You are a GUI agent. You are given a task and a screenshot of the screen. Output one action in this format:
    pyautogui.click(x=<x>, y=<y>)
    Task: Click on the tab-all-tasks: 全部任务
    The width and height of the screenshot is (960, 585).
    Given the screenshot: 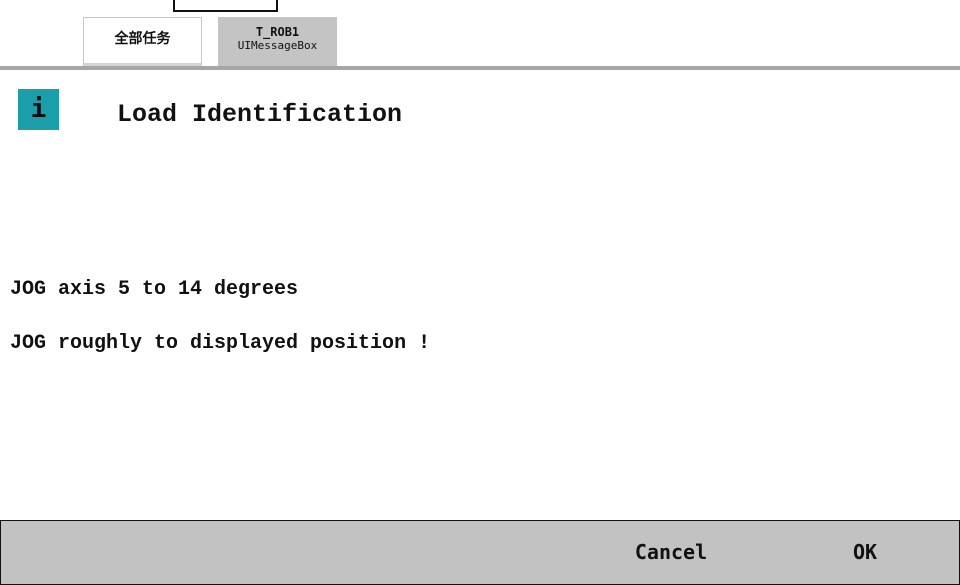 What is the action you would take?
    pyautogui.click(x=142, y=41)
    